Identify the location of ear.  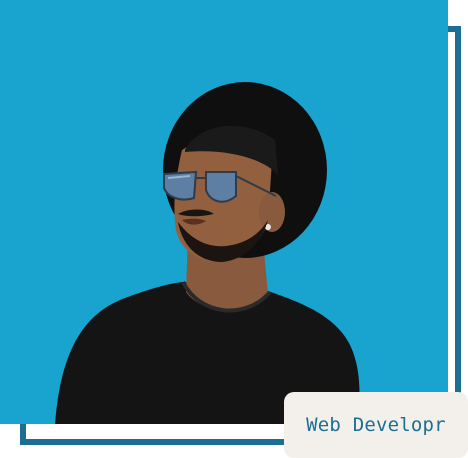
(272, 212).